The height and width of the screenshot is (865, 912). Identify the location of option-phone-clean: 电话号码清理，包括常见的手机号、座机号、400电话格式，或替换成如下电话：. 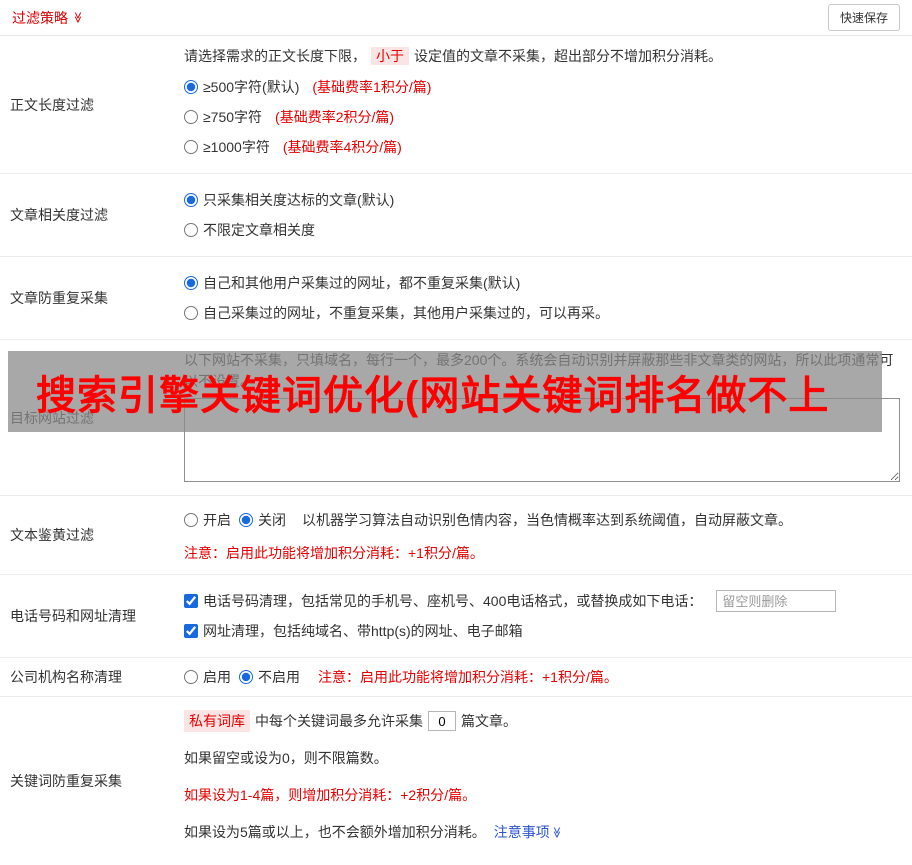
(443, 601).